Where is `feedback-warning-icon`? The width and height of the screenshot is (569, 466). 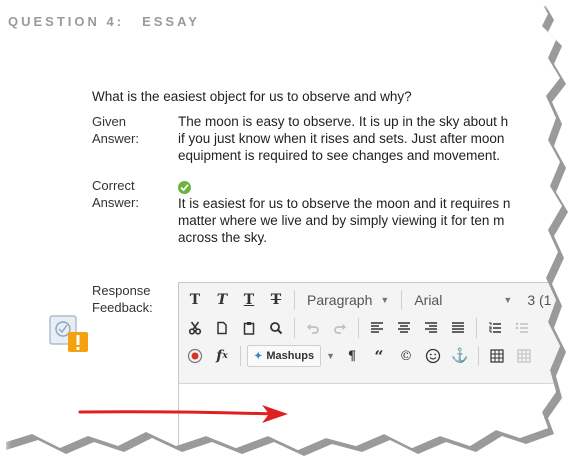 feedback-warning-icon is located at coordinates (69, 333).